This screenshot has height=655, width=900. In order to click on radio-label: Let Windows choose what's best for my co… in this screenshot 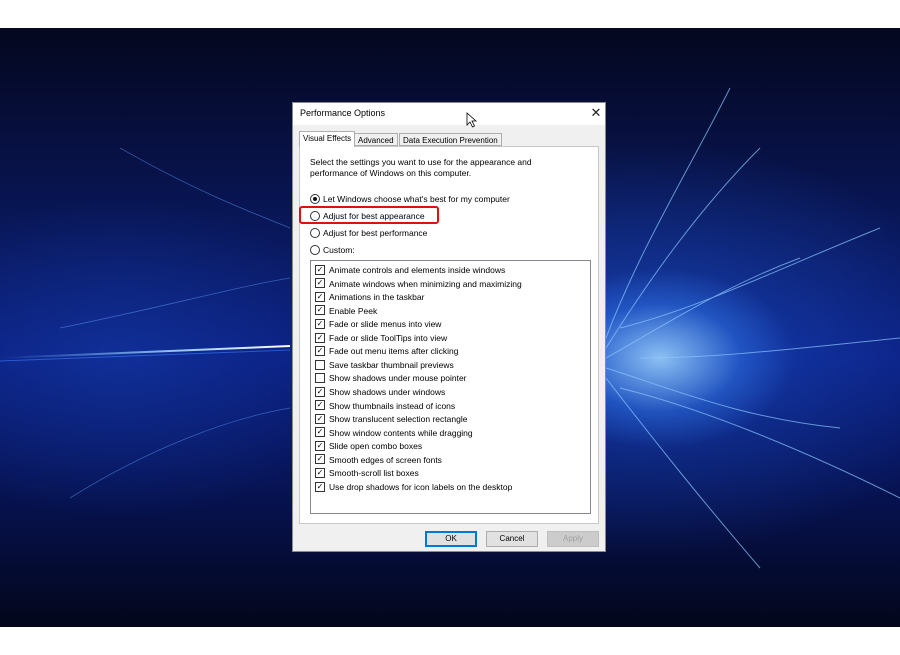, I will do `click(416, 199)`.